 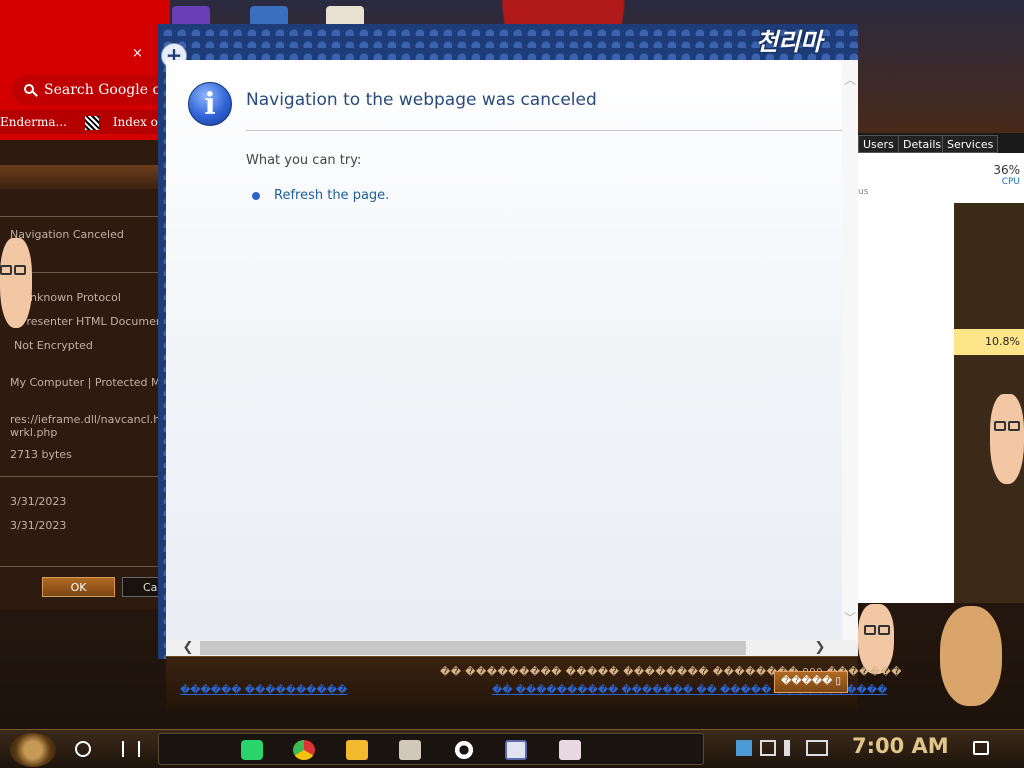 What do you see at coordinates (744, 748) in the screenshot?
I see `tablet-icon` at bounding box center [744, 748].